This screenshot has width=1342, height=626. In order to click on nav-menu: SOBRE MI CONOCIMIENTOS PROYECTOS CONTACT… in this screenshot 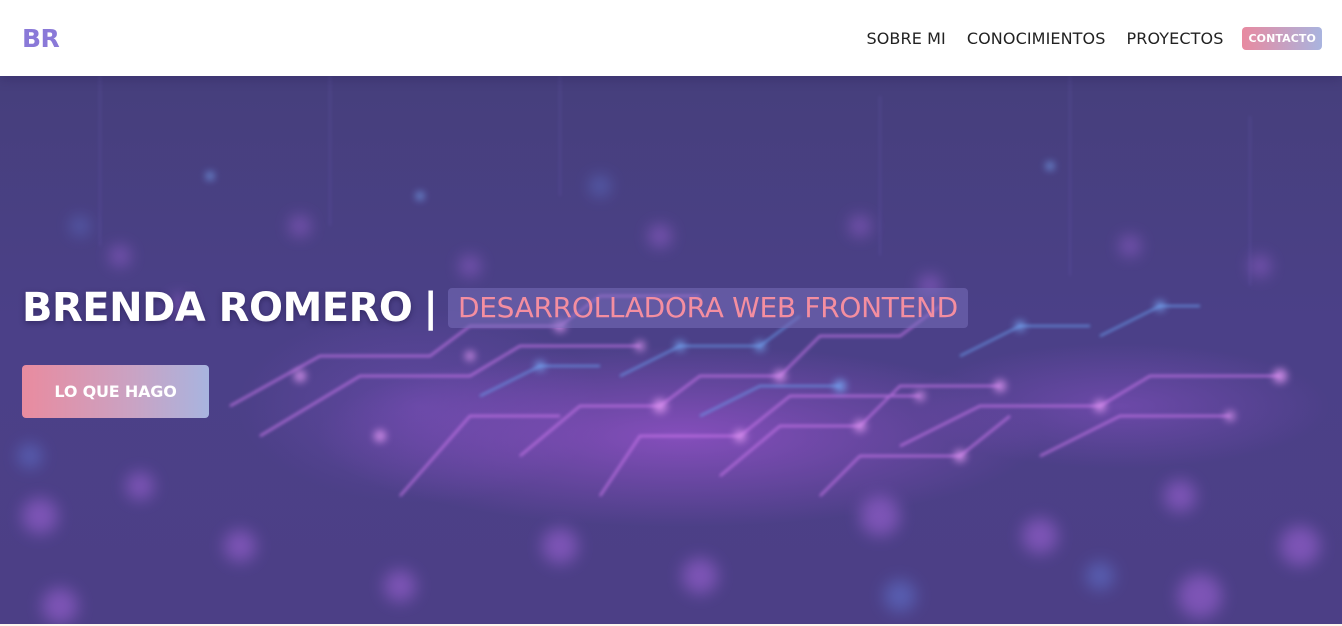, I will do `click(1083, 38)`.